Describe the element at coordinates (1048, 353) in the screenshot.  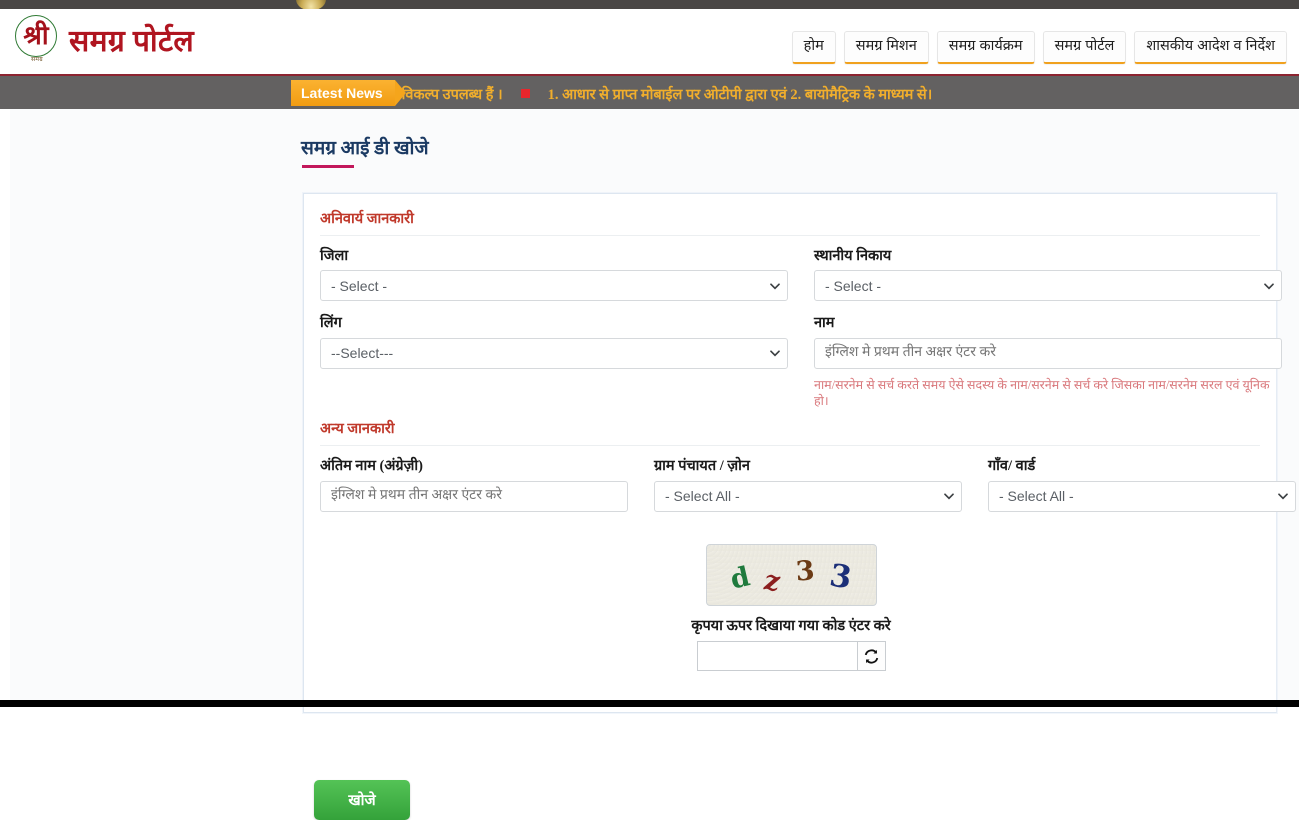
I see `name-input` at that location.